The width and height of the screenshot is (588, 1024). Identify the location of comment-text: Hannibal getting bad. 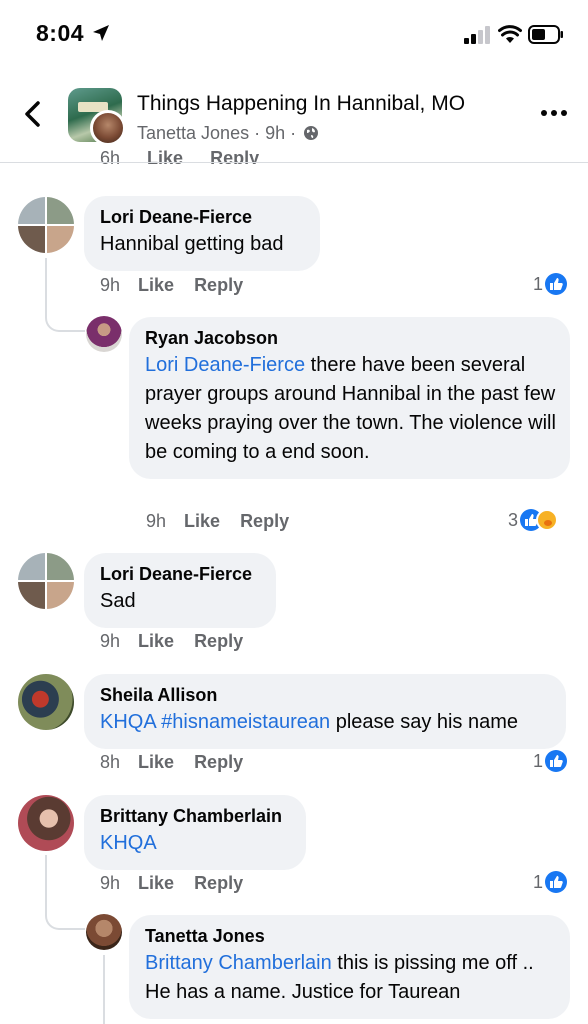
(192, 244).